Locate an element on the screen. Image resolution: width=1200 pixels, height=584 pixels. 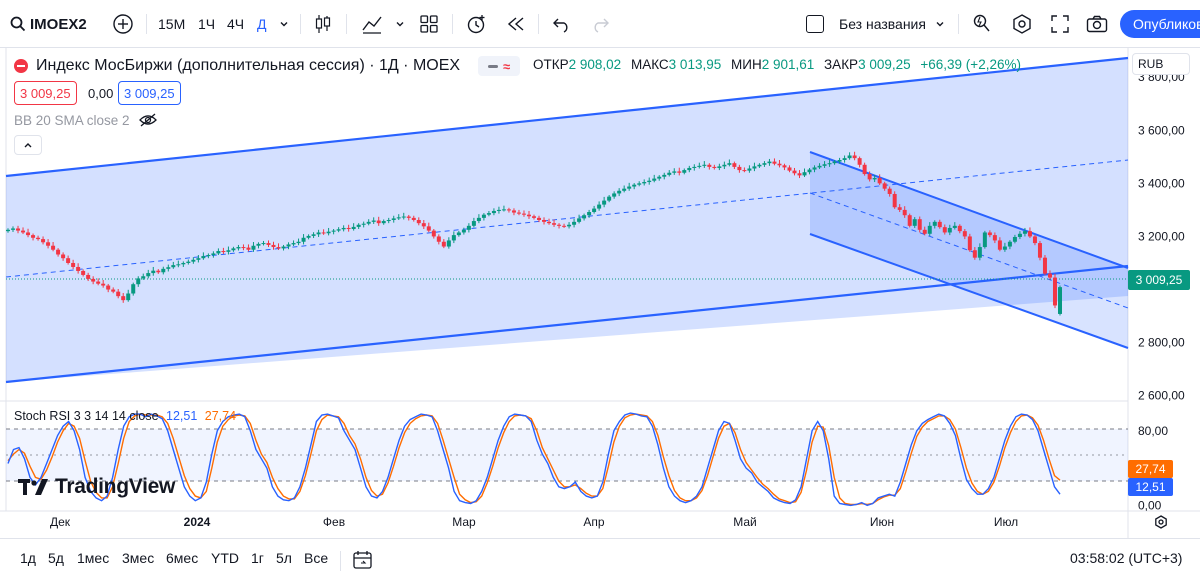
quick-search-icon is located at coordinates (981, 23).